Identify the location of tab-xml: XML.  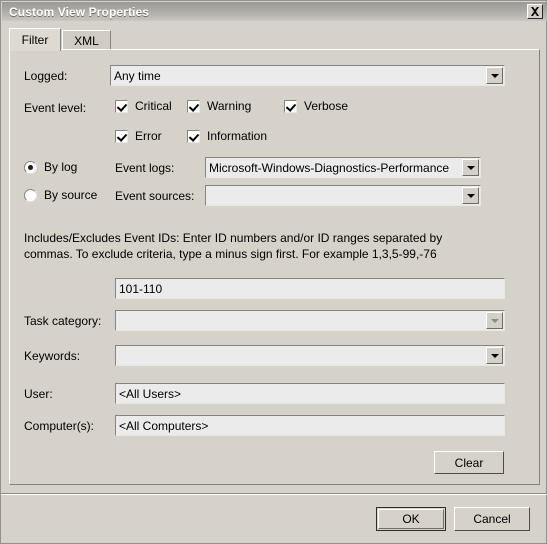
(86, 40).